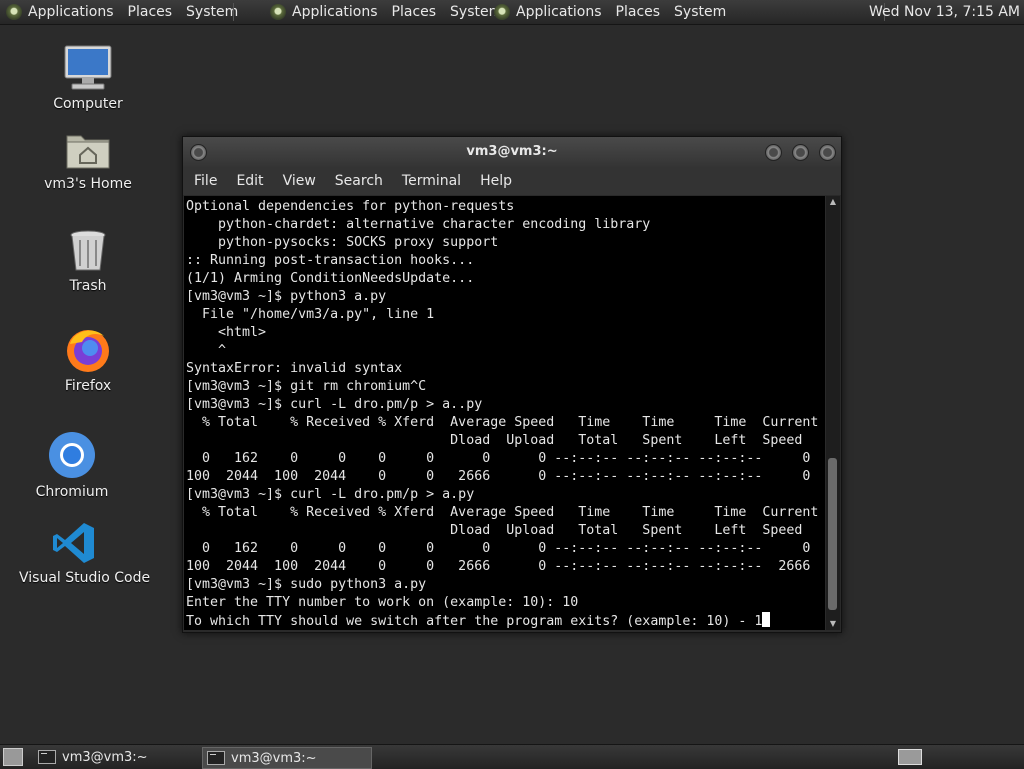 The width and height of the screenshot is (1024, 769). Describe the element at coordinates (205, 181) in the screenshot. I see `menu-file: File` at that location.